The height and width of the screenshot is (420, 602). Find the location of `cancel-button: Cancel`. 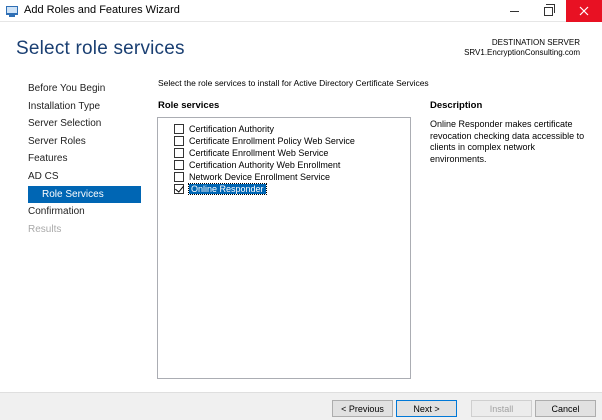

cancel-button: Cancel is located at coordinates (565, 408).